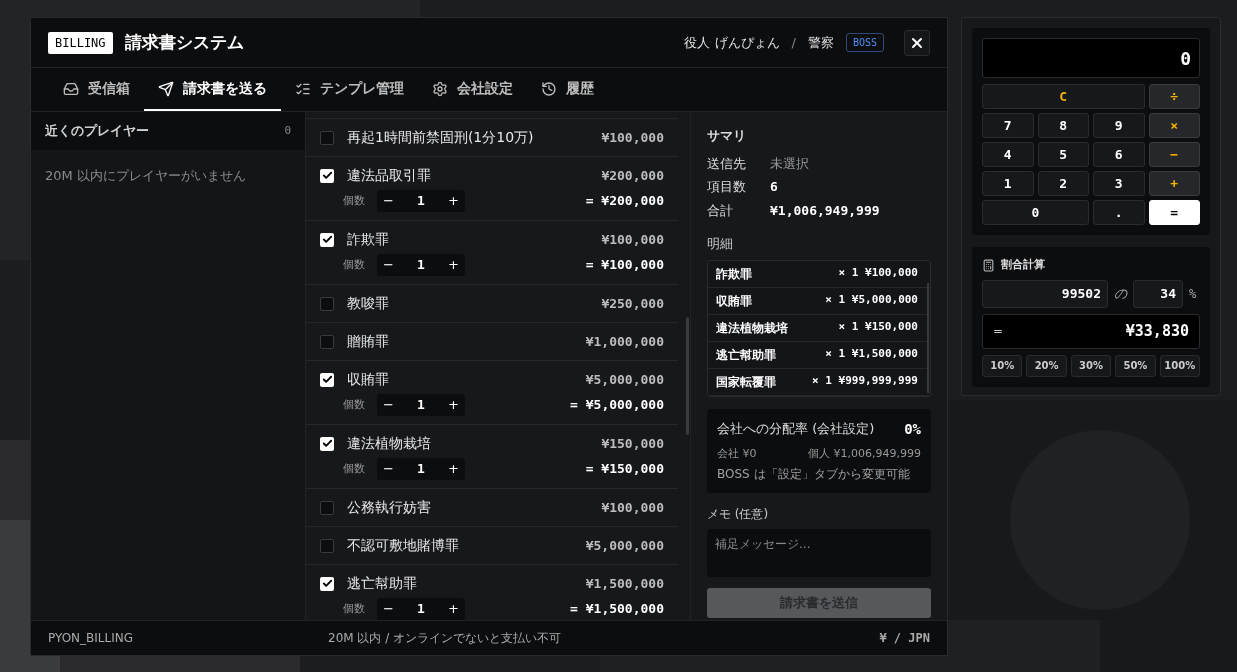  Describe the element at coordinates (617, 405) in the screenshot. I see `charge-subtotal: = ¥5,000,000` at that location.